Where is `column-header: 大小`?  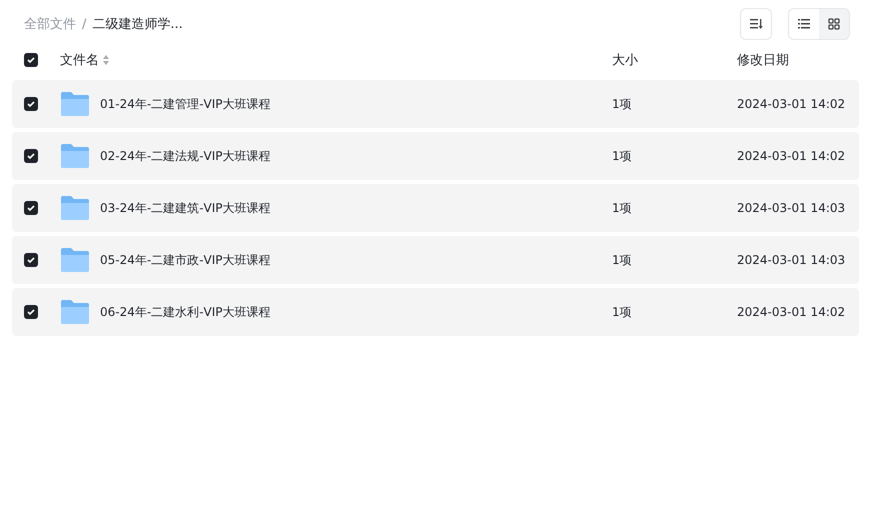 column-header: 大小 is located at coordinates (625, 60).